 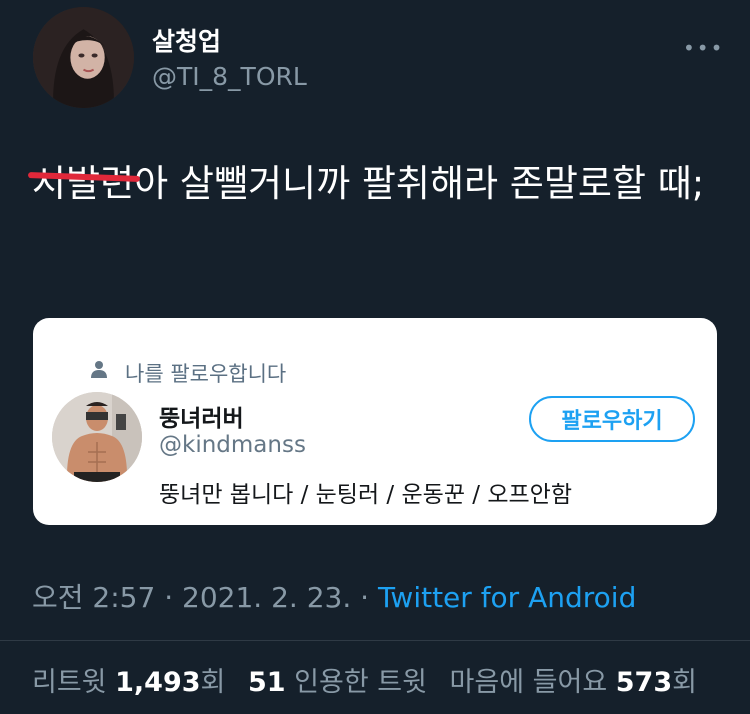 I want to click on tweet-time: 오전 2:57, so click(x=94, y=597).